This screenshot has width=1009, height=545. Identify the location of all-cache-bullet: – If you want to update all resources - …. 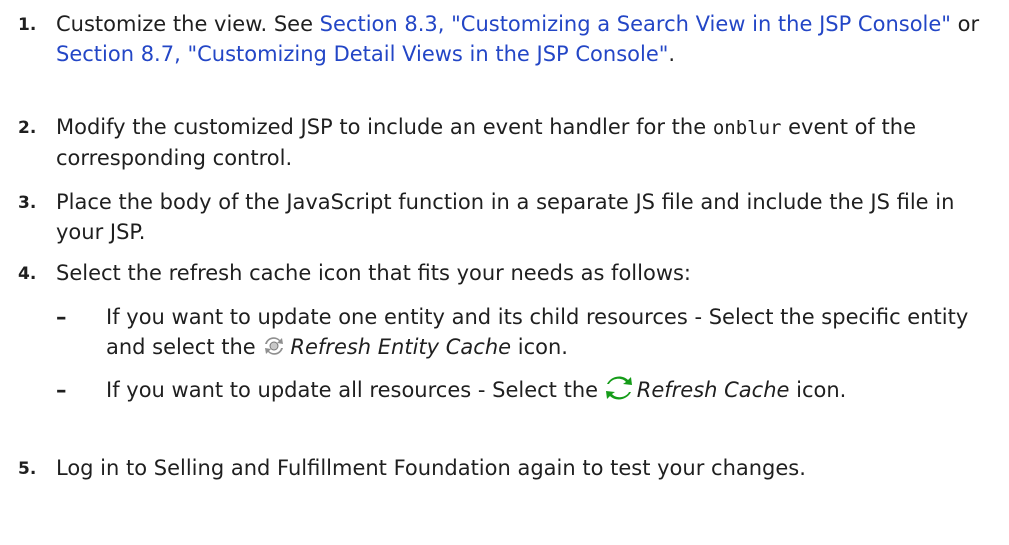
(528, 405).